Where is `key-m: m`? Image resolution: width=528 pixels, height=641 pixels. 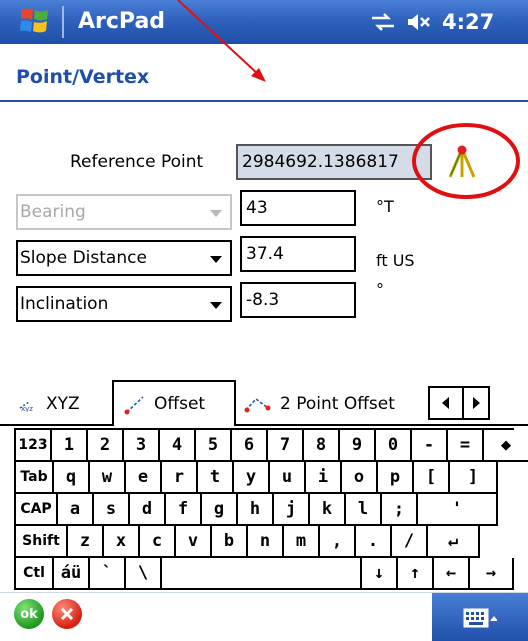 key-m: m is located at coordinates (302, 542).